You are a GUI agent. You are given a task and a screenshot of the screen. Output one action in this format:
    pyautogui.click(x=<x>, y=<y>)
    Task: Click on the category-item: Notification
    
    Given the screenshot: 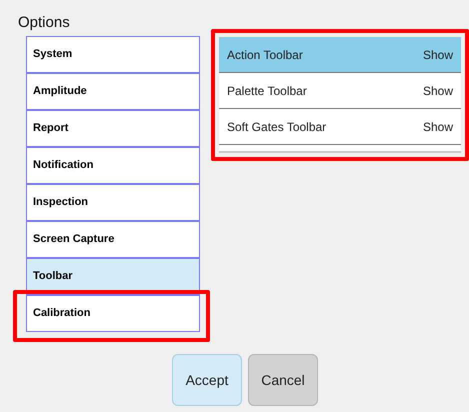 What is the action you would take?
    pyautogui.click(x=113, y=165)
    